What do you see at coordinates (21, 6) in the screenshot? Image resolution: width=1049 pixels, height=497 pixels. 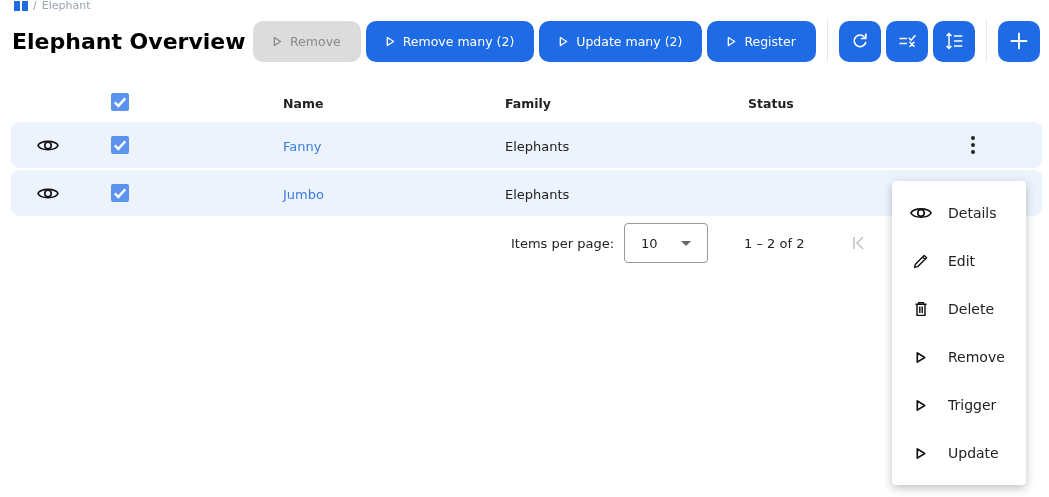 I see `home-icon` at bounding box center [21, 6].